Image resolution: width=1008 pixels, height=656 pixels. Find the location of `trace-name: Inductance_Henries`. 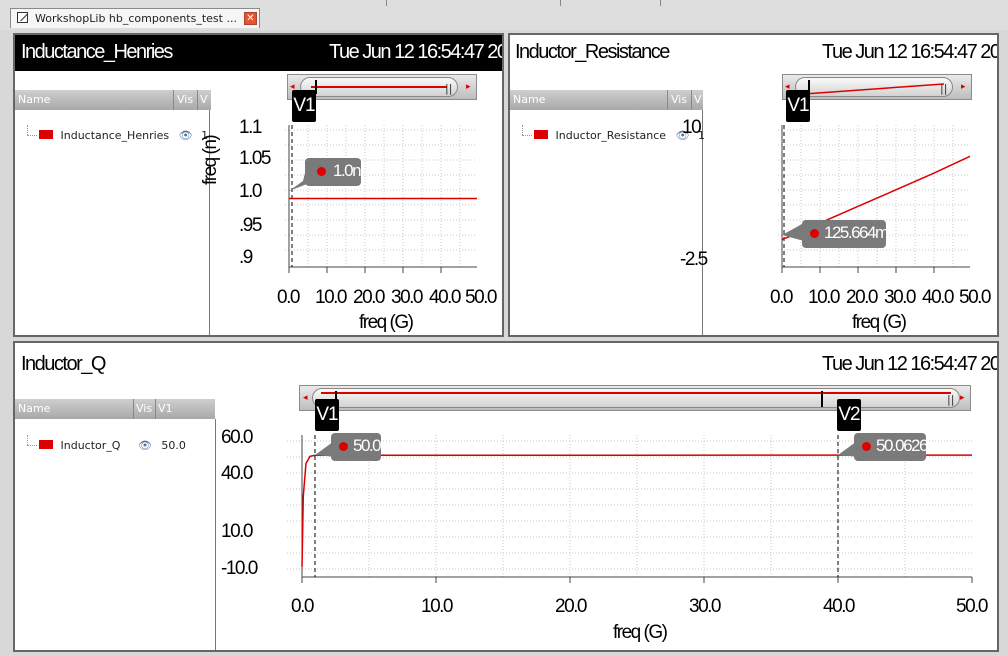

trace-name: Inductance_Henries is located at coordinates (115, 135).